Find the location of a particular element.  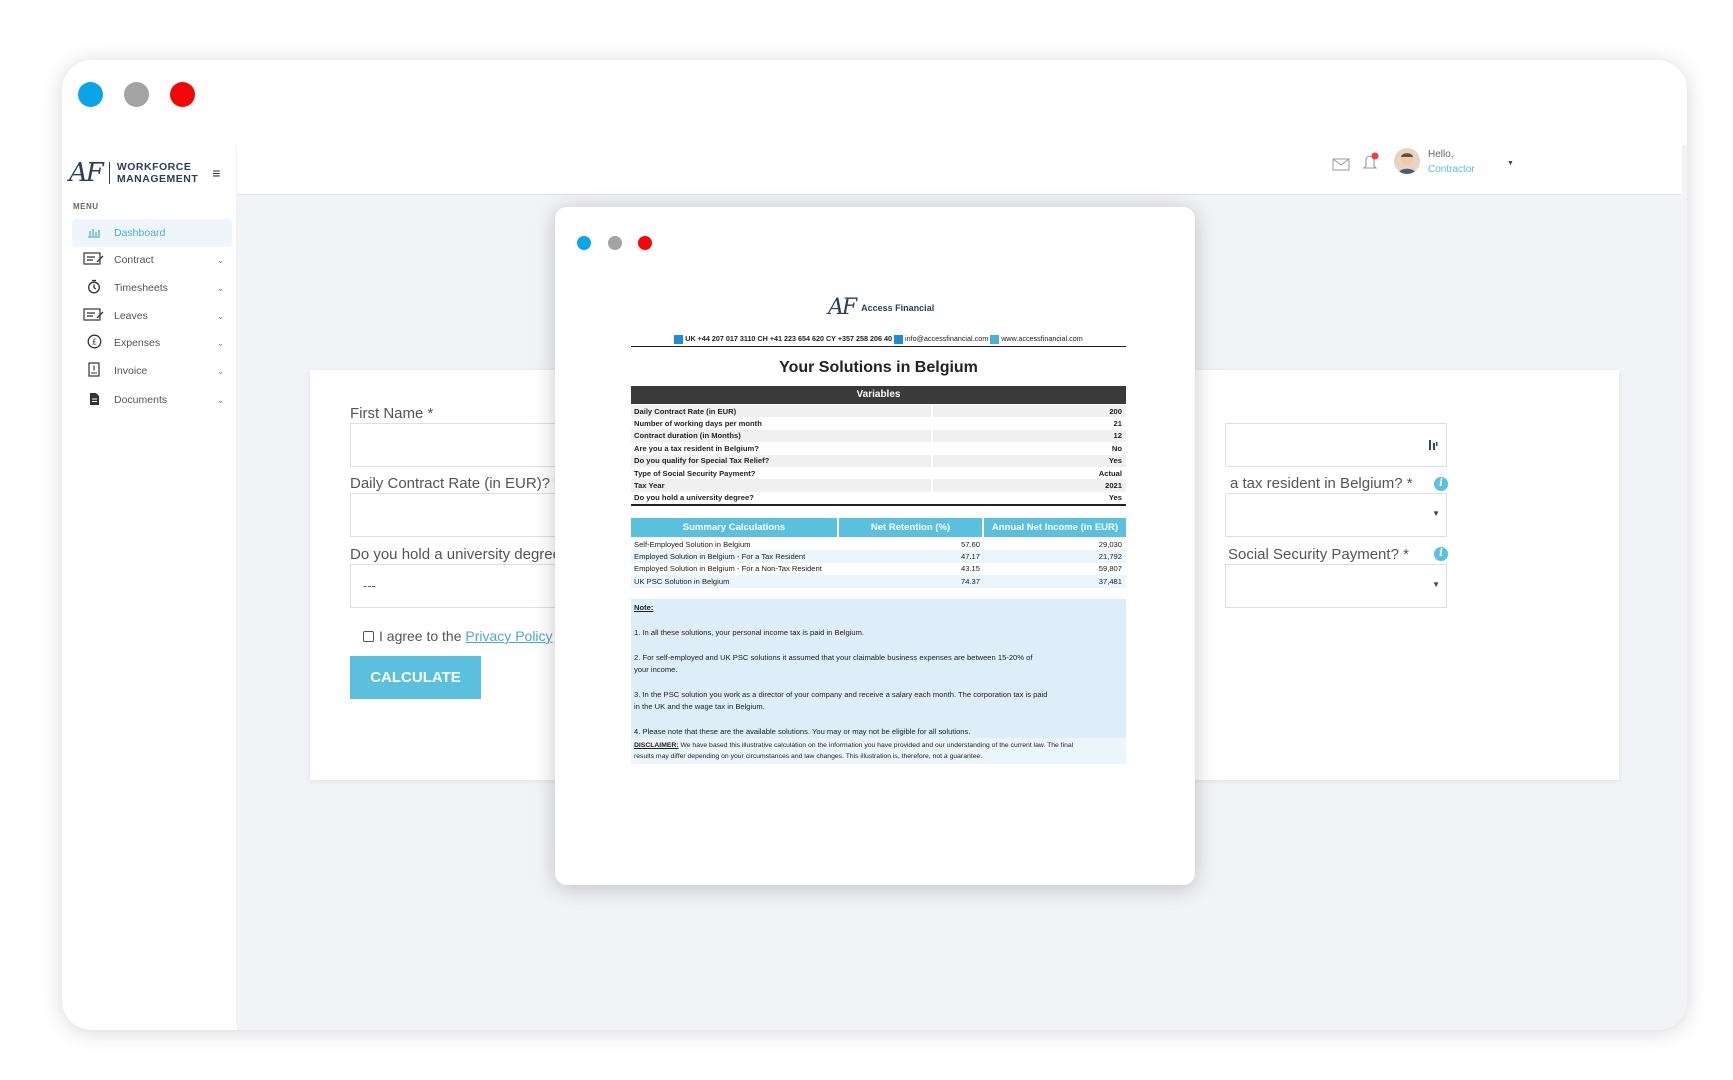

sidebar-item-leaves: Leaves ⌄ is located at coordinates (152, 316).